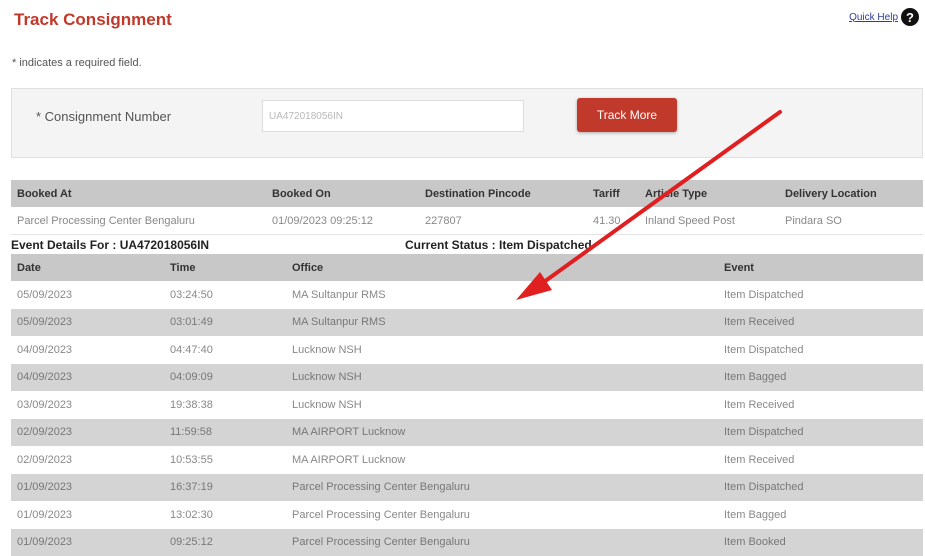  Describe the element at coordinates (138, 193) in the screenshot. I see `col-booked-at: Booked At` at that location.